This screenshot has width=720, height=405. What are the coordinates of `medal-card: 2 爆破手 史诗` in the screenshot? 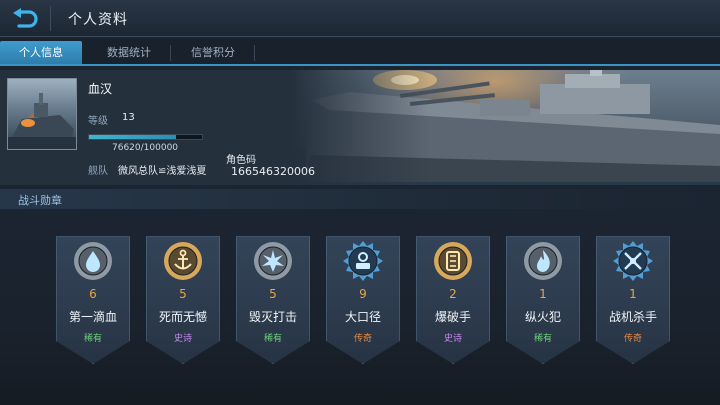 It's located at (453, 300).